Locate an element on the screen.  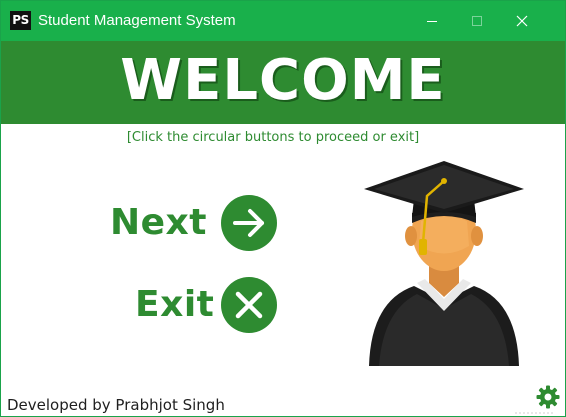
app-icon: PS is located at coordinates (20, 20).